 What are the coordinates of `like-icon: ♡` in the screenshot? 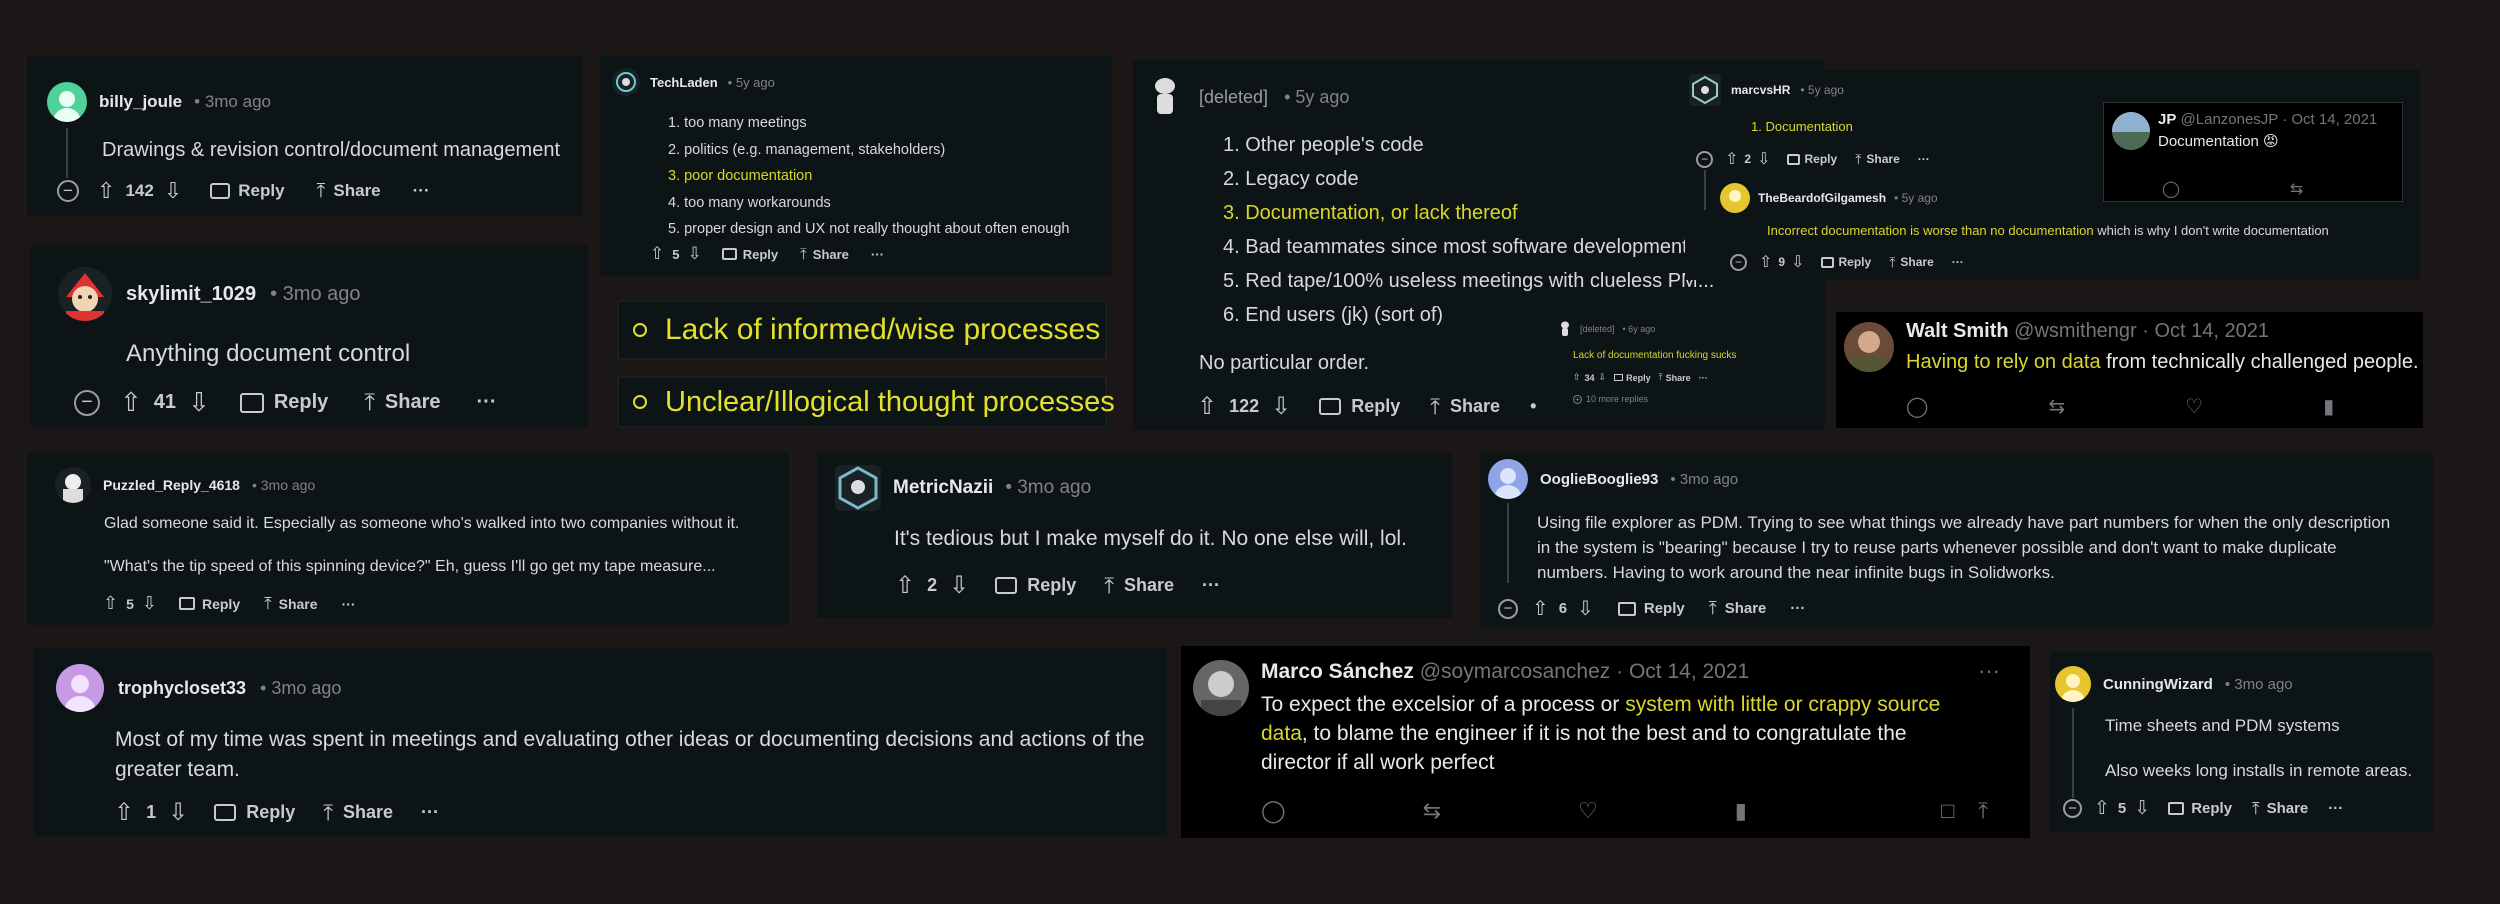 It's located at (2194, 406).